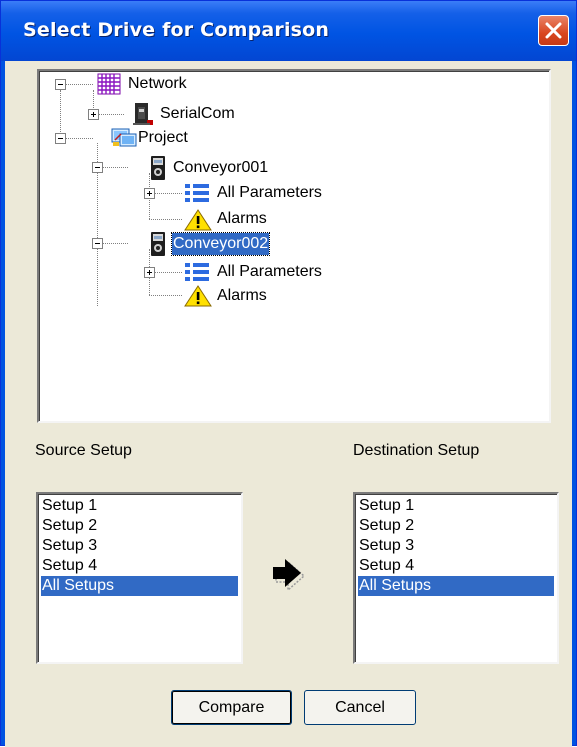  What do you see at coordinates (360, 707) in the screenshot?
I see `cancel-button: Cancel` at bounding box center [360, 707].